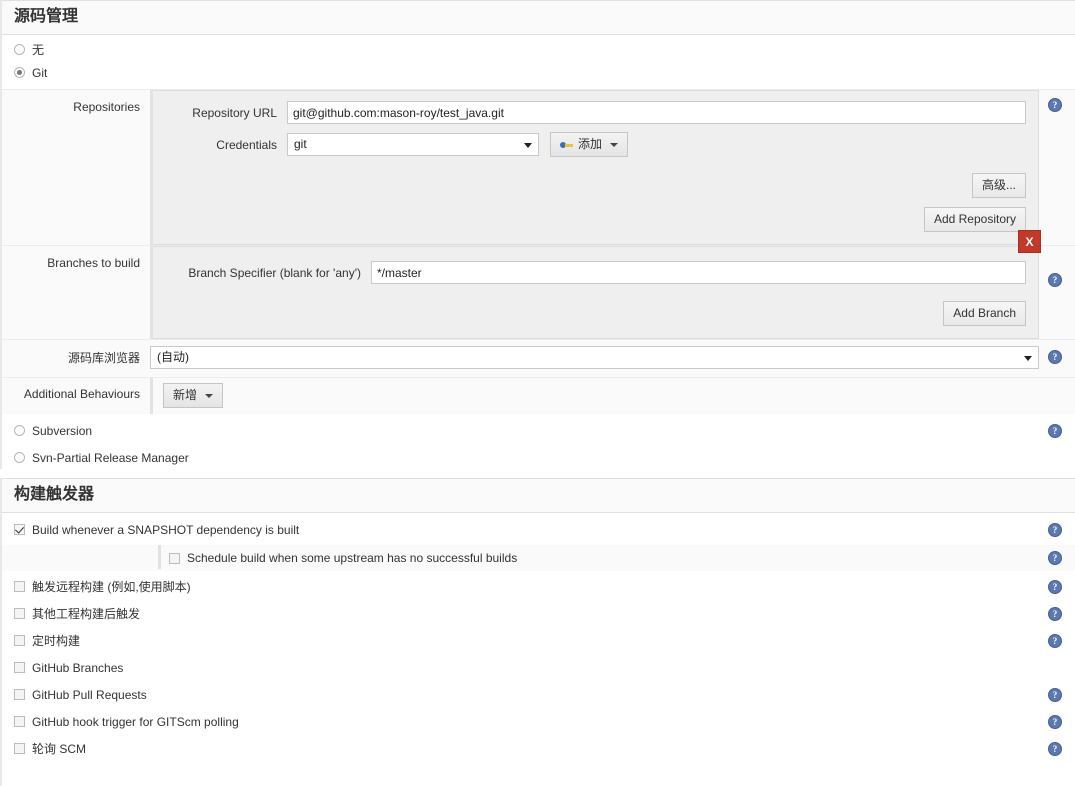 This screenshot has width=1075, height=786. Describe the element at coordinates (19, 640) in the screenshot. I see `checkbox-build-periodically` at that location.